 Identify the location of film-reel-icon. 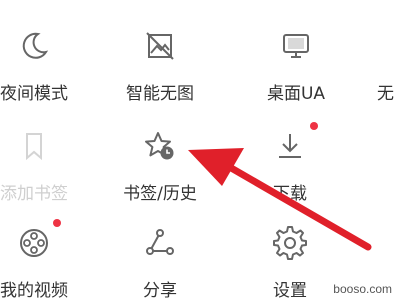
(34, 243).